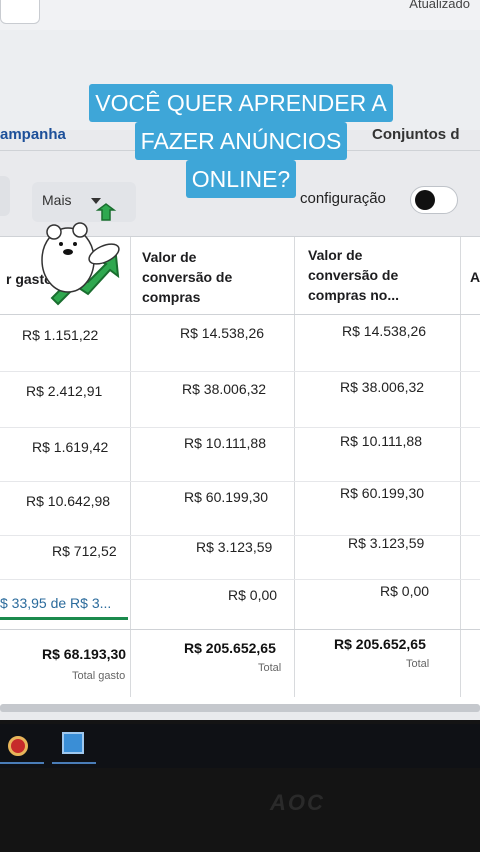 This screenshot has height=852, width=480. What do you see at coordinates (68, 501) in the screenshot?
I see `cell-spent: R$ 10.642,98` at bounding box center [68, 501].